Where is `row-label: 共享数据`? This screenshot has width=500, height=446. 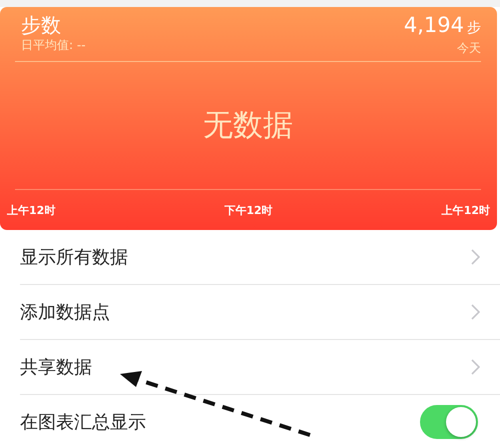
row-label: 共享数据 is located at coordinates (56, 367).